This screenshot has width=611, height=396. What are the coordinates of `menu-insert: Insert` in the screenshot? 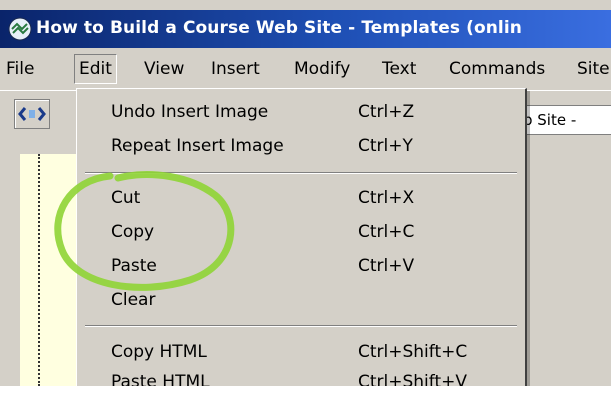 It's located at (235, 69).